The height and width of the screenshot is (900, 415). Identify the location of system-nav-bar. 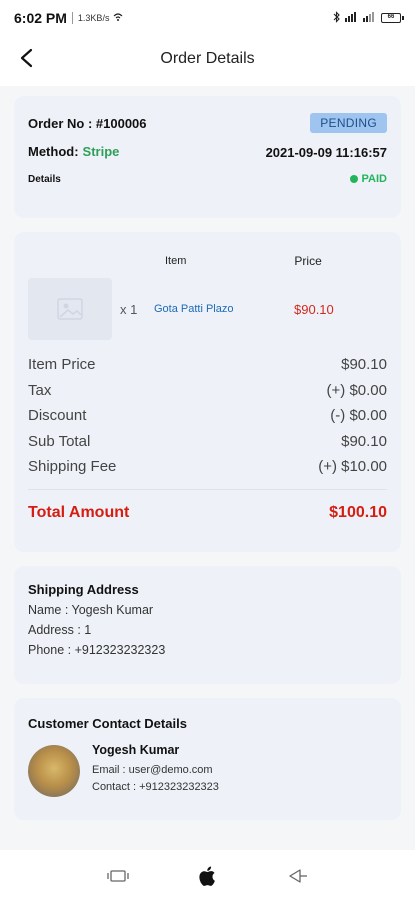
(207, 876).